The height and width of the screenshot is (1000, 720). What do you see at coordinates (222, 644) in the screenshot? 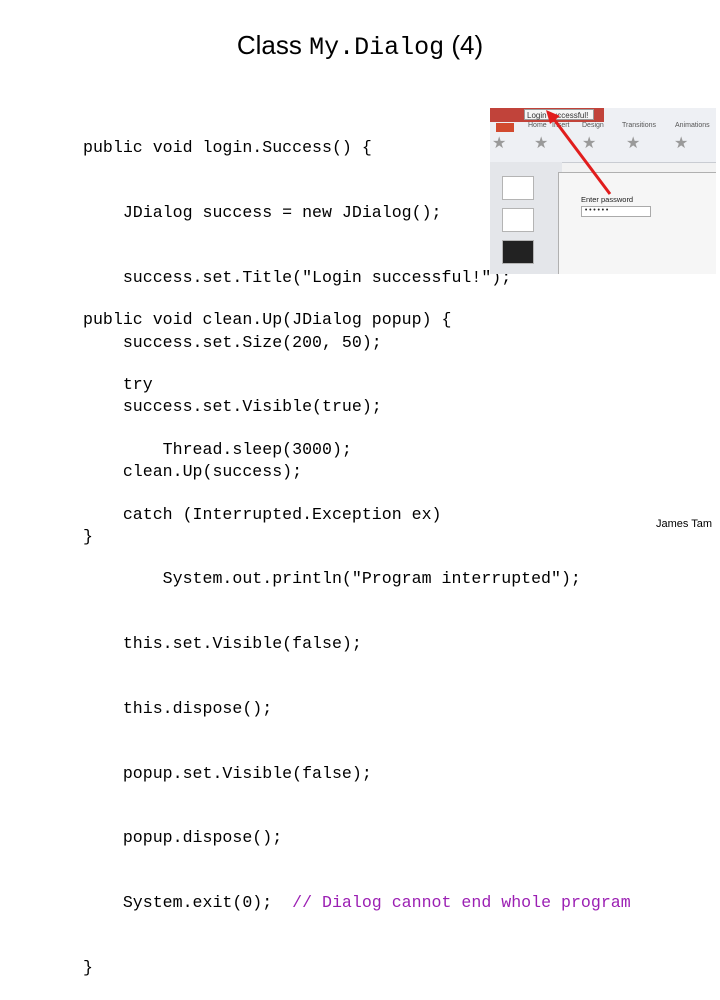
I see `code-line: this.set.Visible(false);` at bounding box center [222, 644].